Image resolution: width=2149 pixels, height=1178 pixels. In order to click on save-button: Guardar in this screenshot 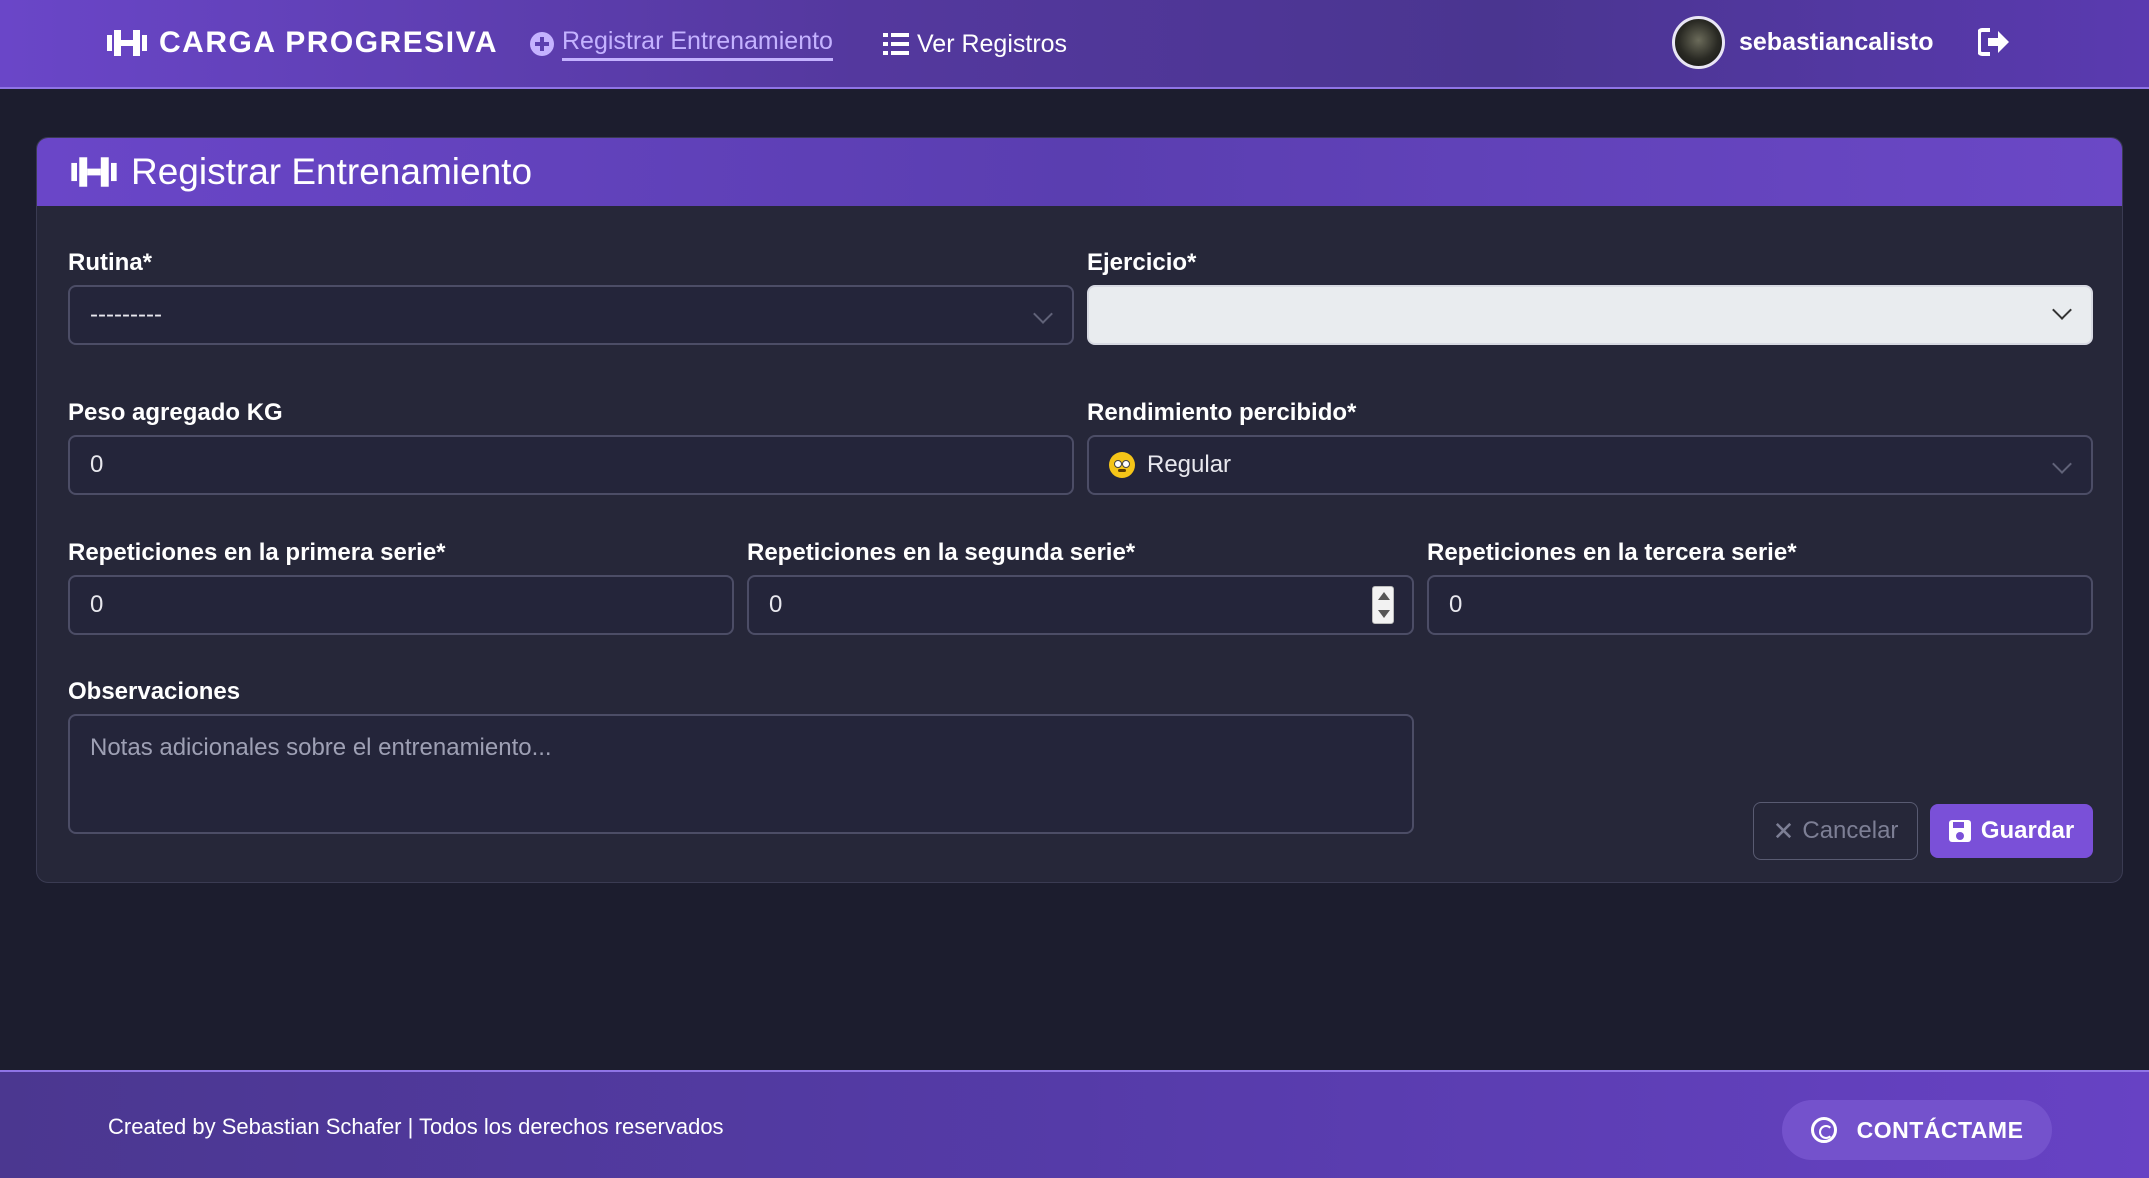, I will do `click(2011, 831)`.